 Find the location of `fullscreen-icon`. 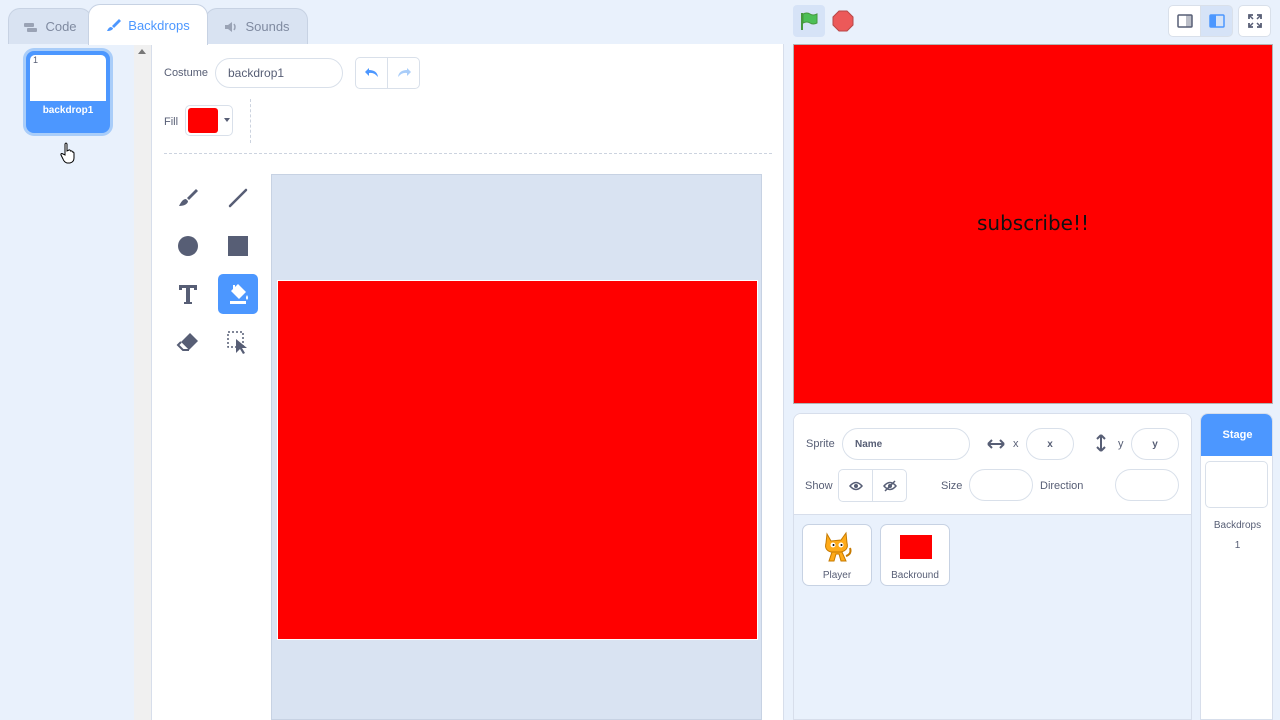

fullscreen-icon is located at coordinates (1254, 21).